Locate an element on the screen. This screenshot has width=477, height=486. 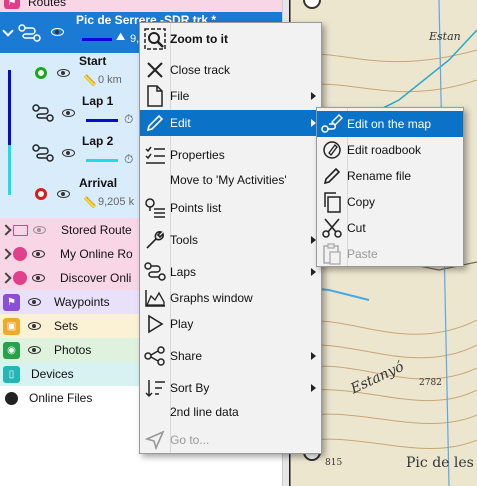
lap1-color-bar is located at coordinates (9, 107).